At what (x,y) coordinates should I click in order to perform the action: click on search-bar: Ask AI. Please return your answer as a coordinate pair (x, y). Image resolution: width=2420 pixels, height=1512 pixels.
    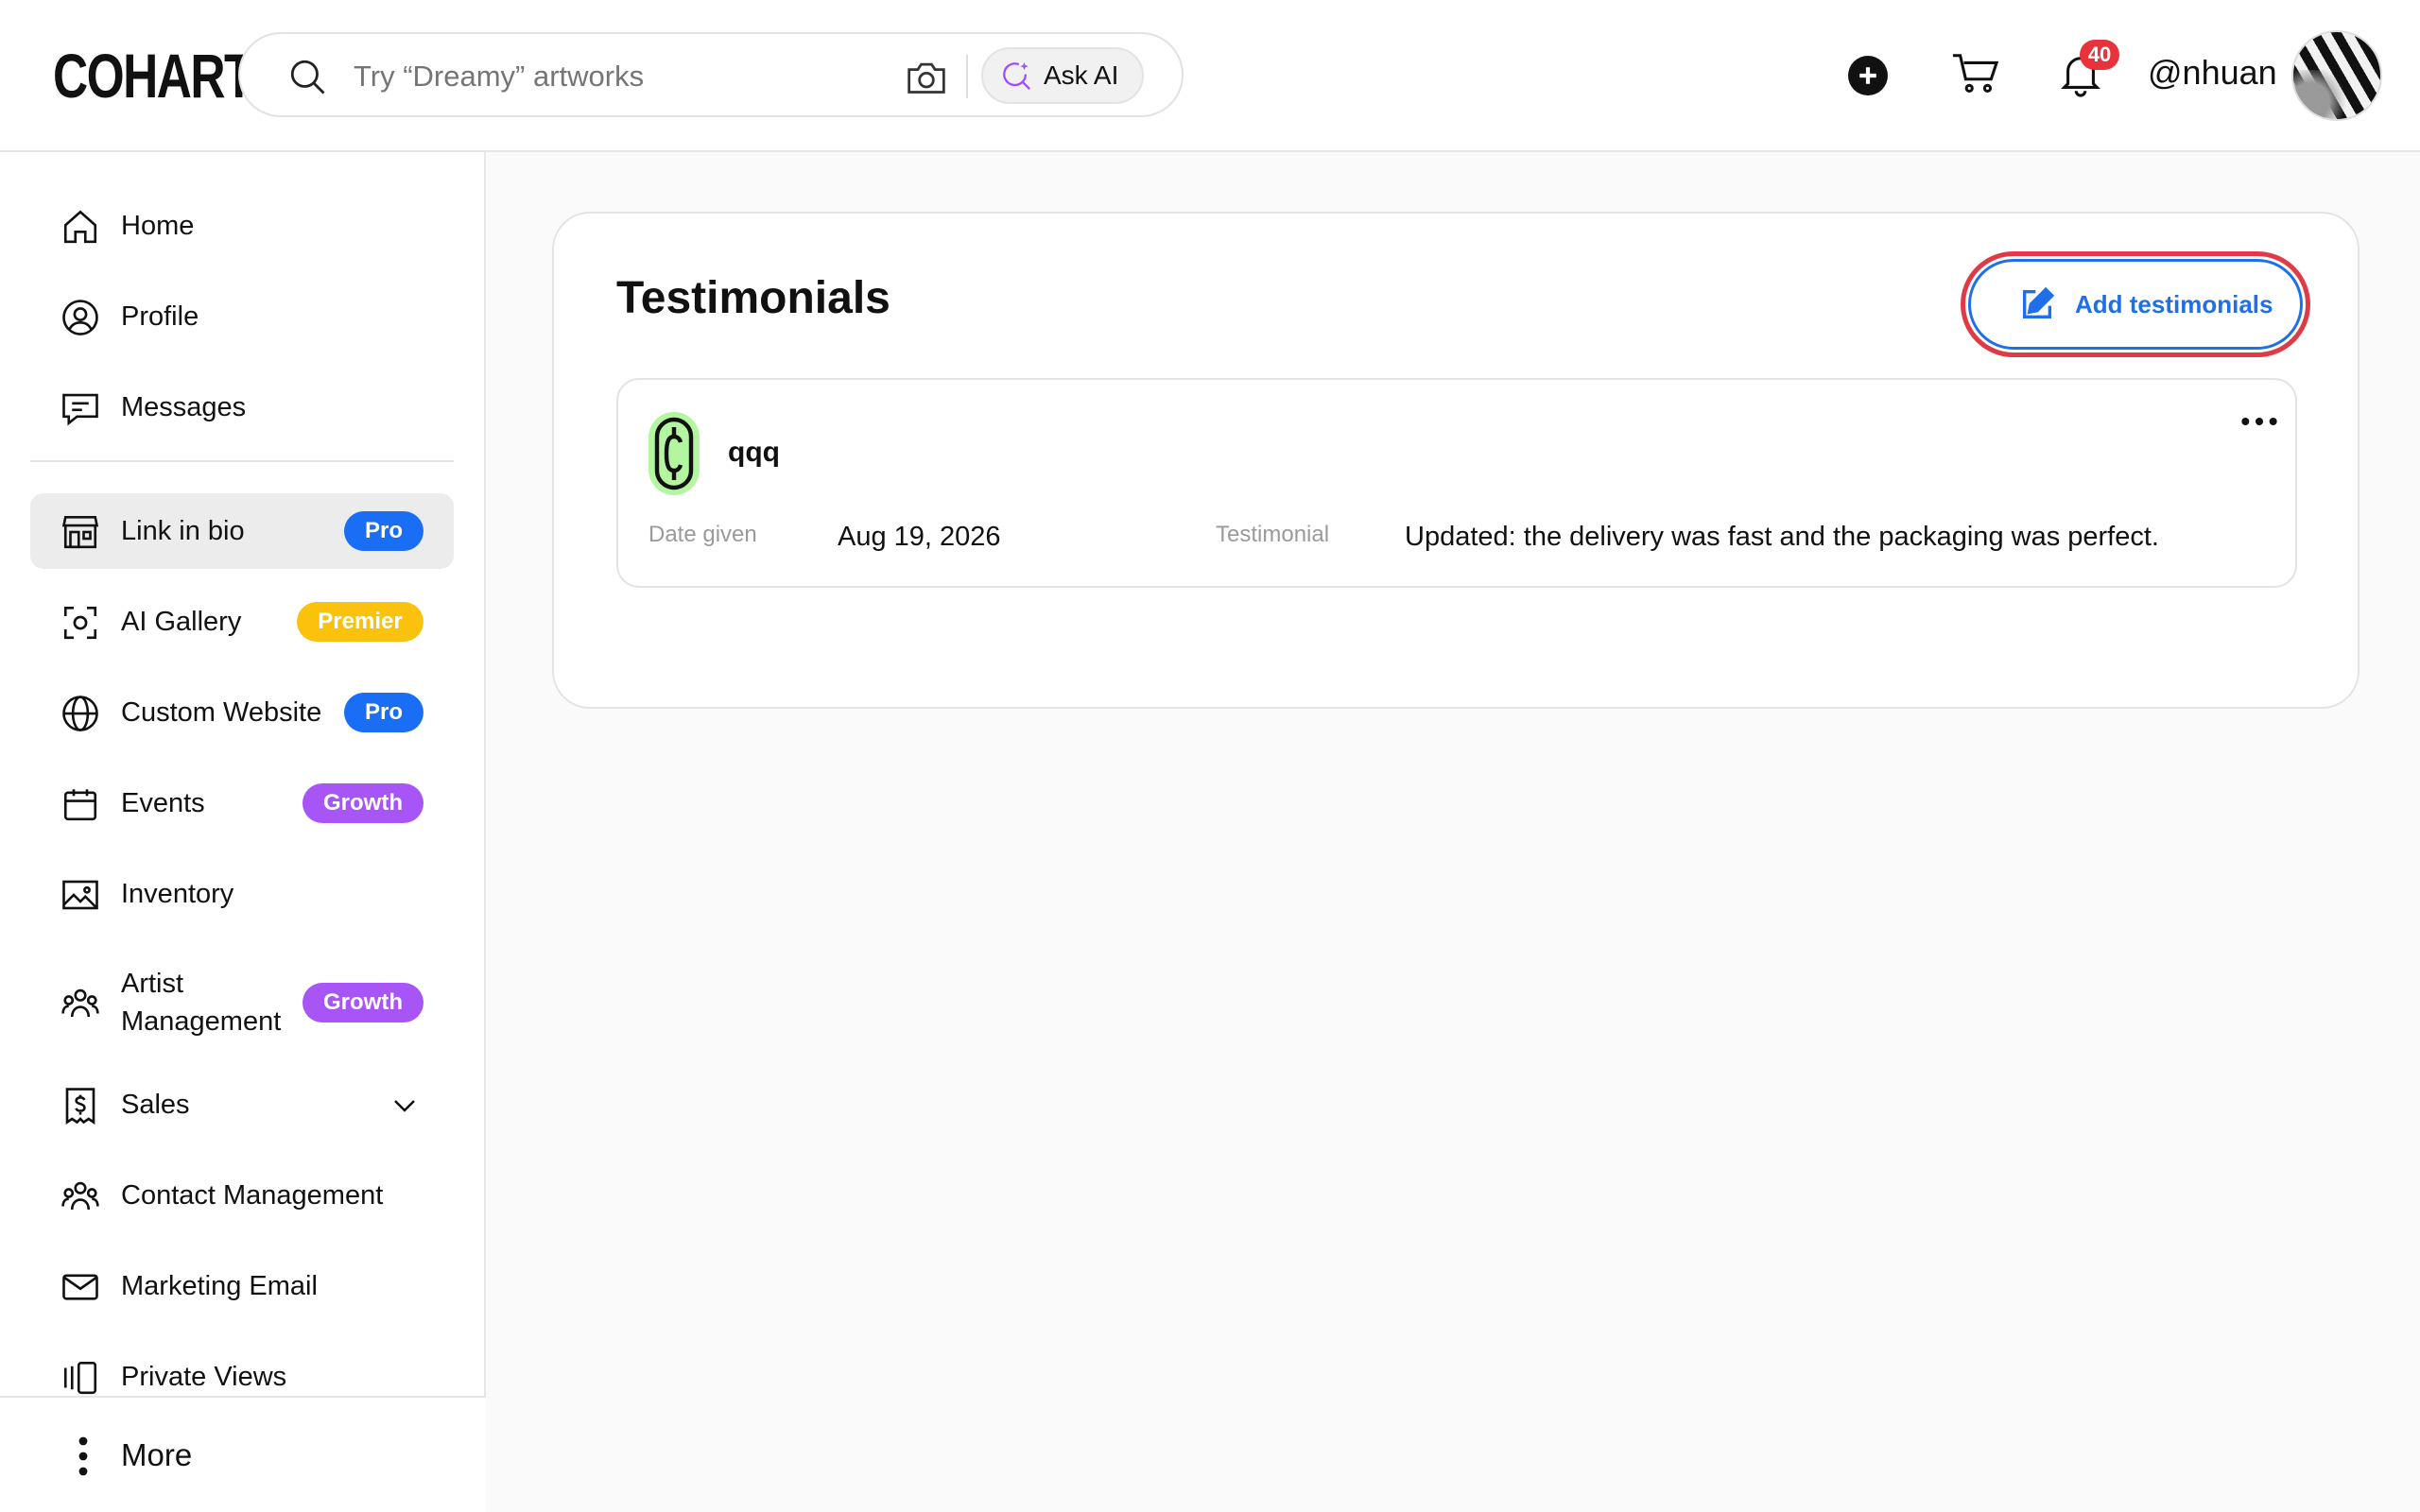
    Looking at the image, I should click on (711, 74).